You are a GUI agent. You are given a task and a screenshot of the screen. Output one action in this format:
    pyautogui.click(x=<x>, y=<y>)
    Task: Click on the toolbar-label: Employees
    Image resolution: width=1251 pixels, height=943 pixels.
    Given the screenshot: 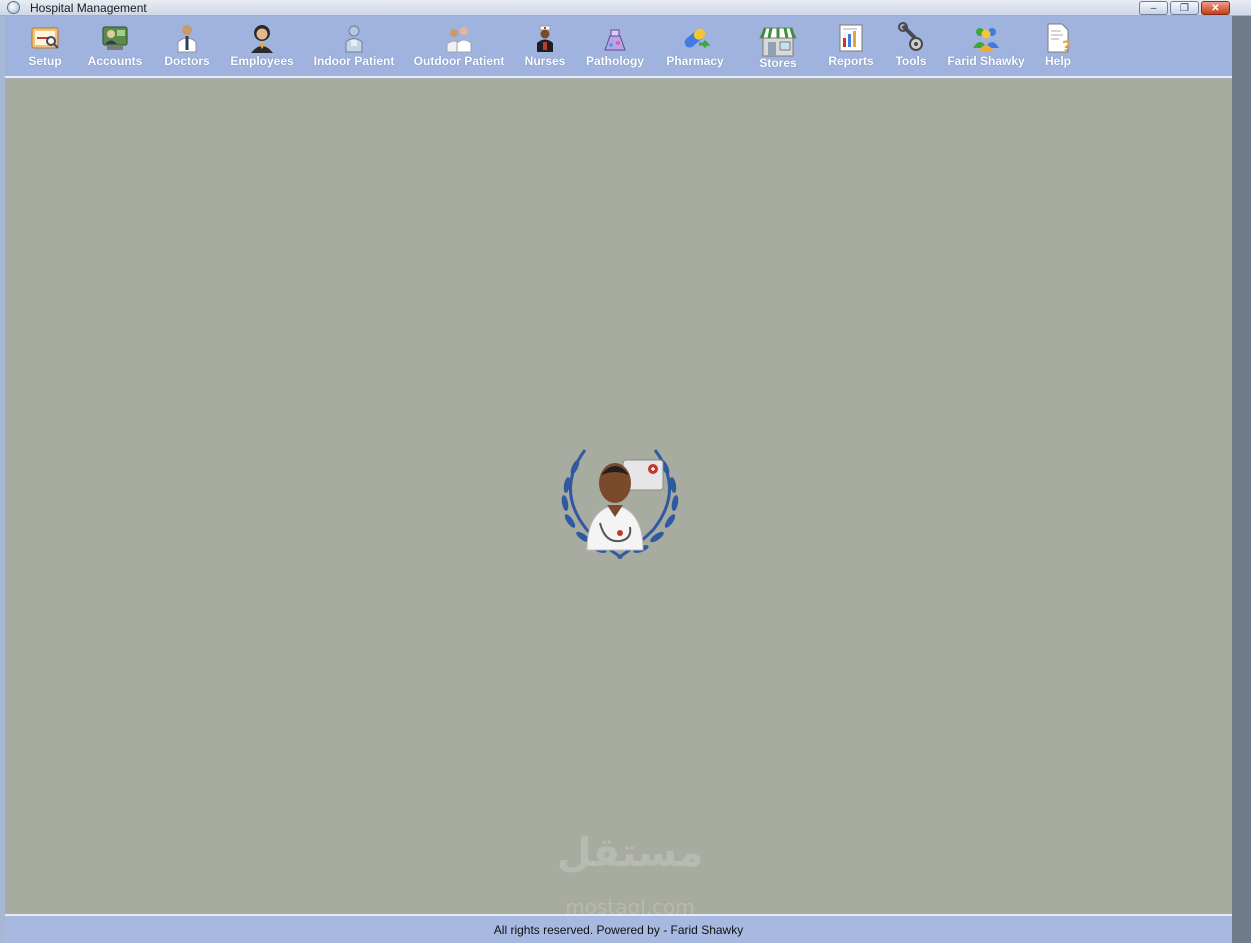 What is the action you would take?
    pyautogui.click(x=262, y=61)
    